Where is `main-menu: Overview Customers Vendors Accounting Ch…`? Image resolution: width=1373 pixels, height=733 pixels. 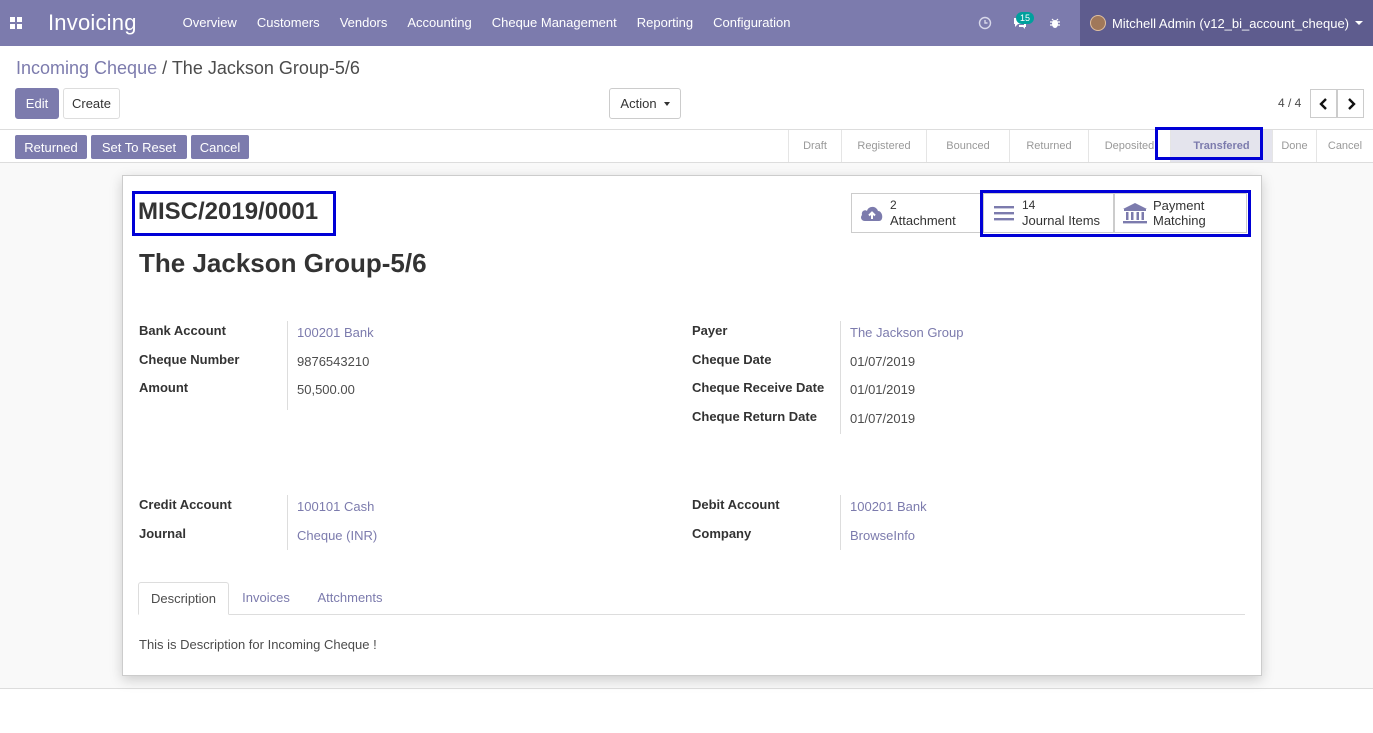 main-menu: Overview Customers Vendors Accounting Ch… is located at coordinates (487, 23).